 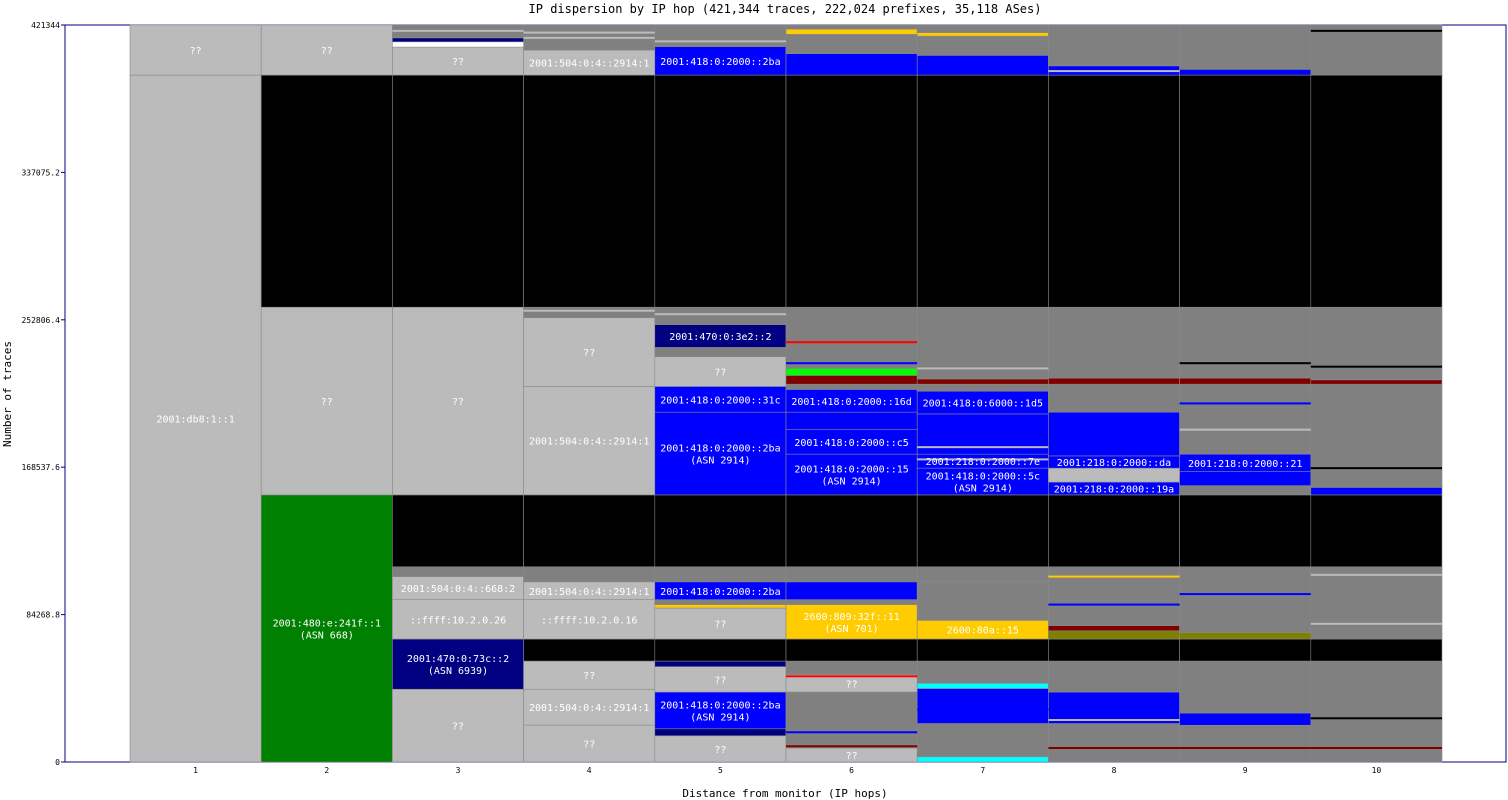 I want to click on segment-label: 2001:218:0:2000::7e, so click(x=983, y=462).